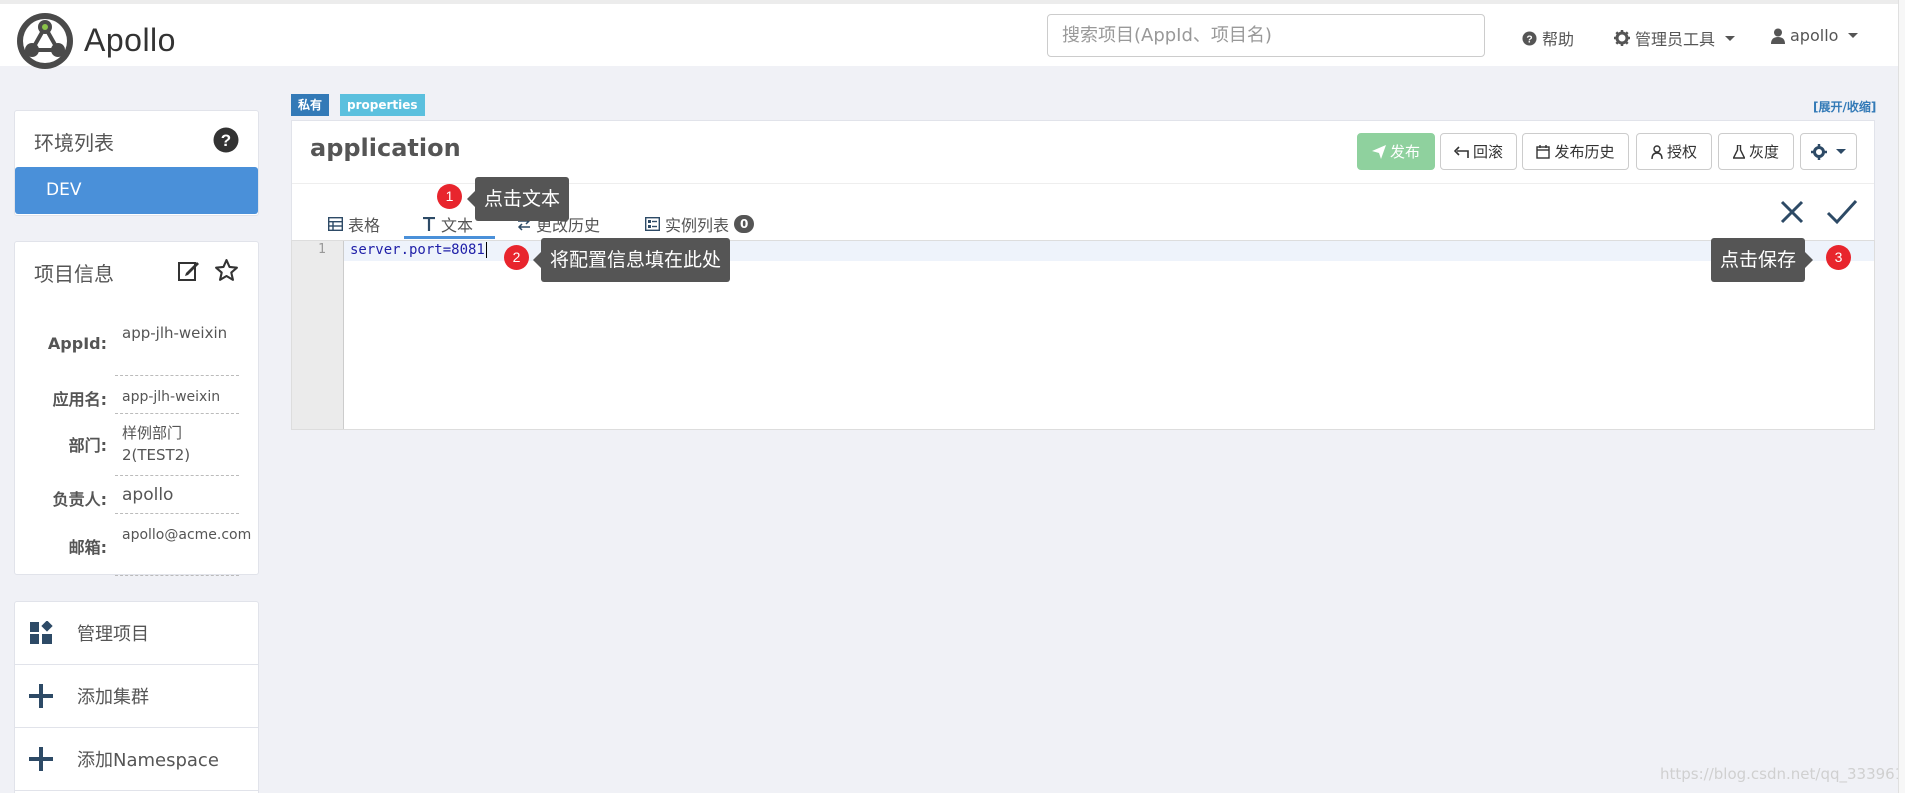  What do you see at coordinates (113, 634) in the screenshot?
I see `menu-label: 管理项目` at bounding box center [113, 634].